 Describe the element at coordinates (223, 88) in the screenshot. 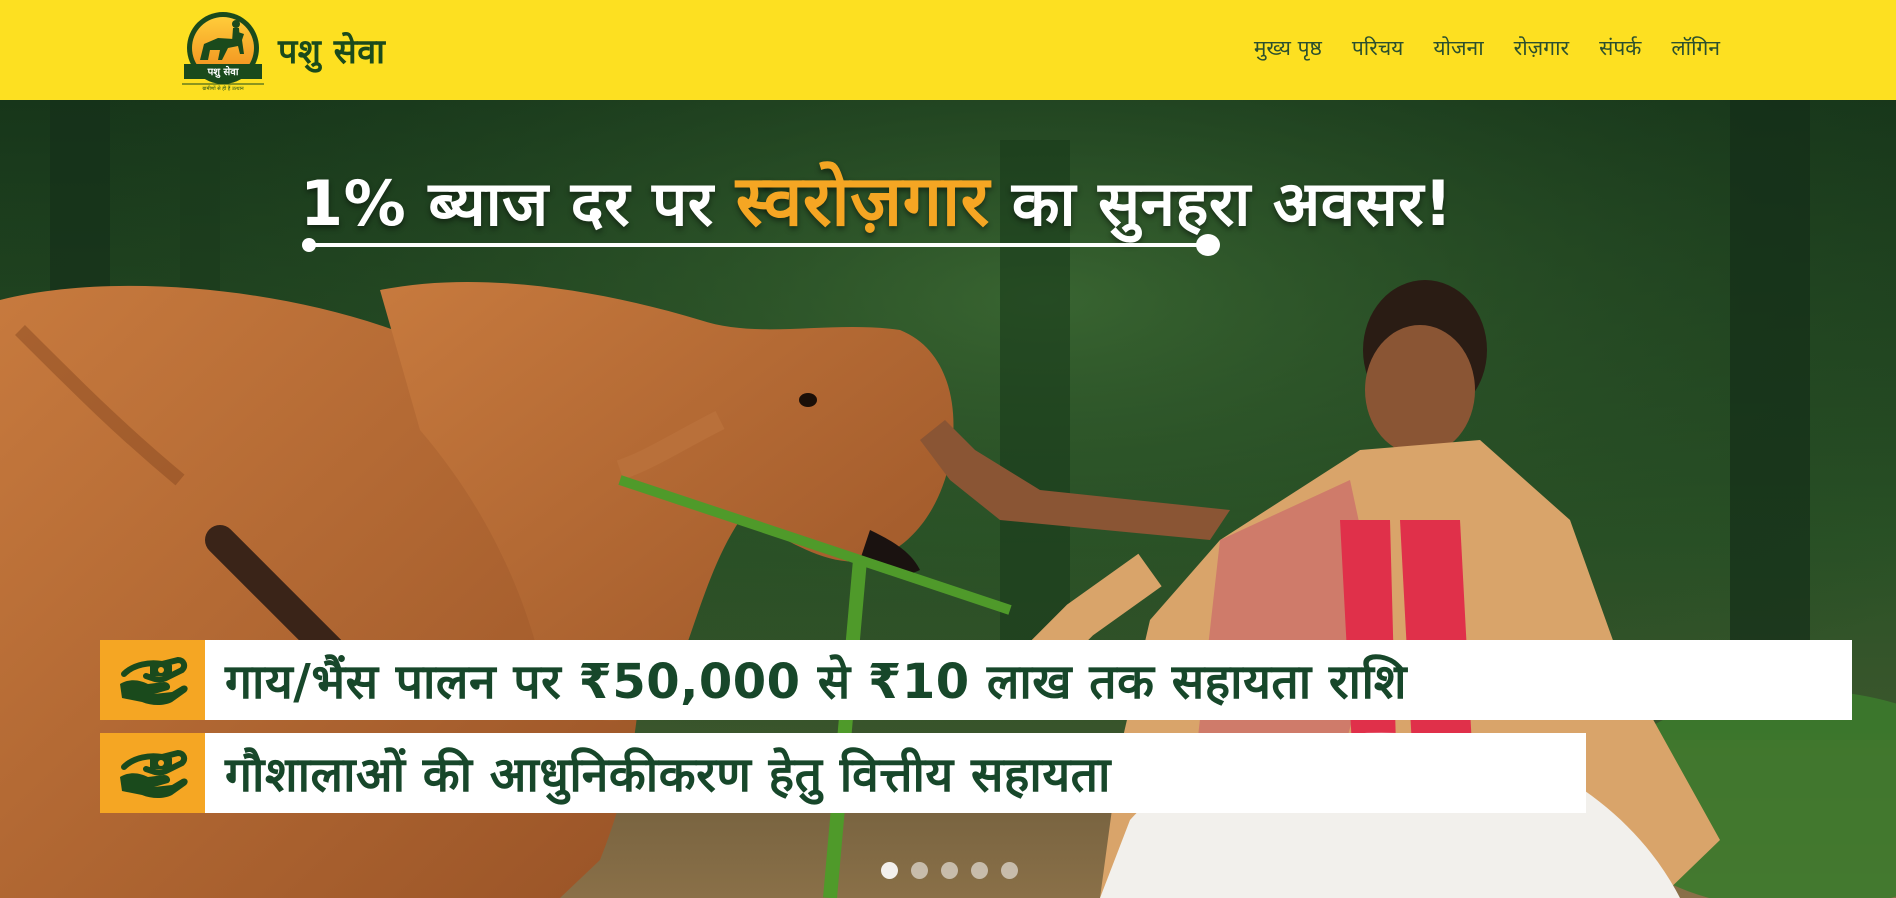

I see `logo-tagline: ग्रामीणों से ही हैं उत्थान` at that location.